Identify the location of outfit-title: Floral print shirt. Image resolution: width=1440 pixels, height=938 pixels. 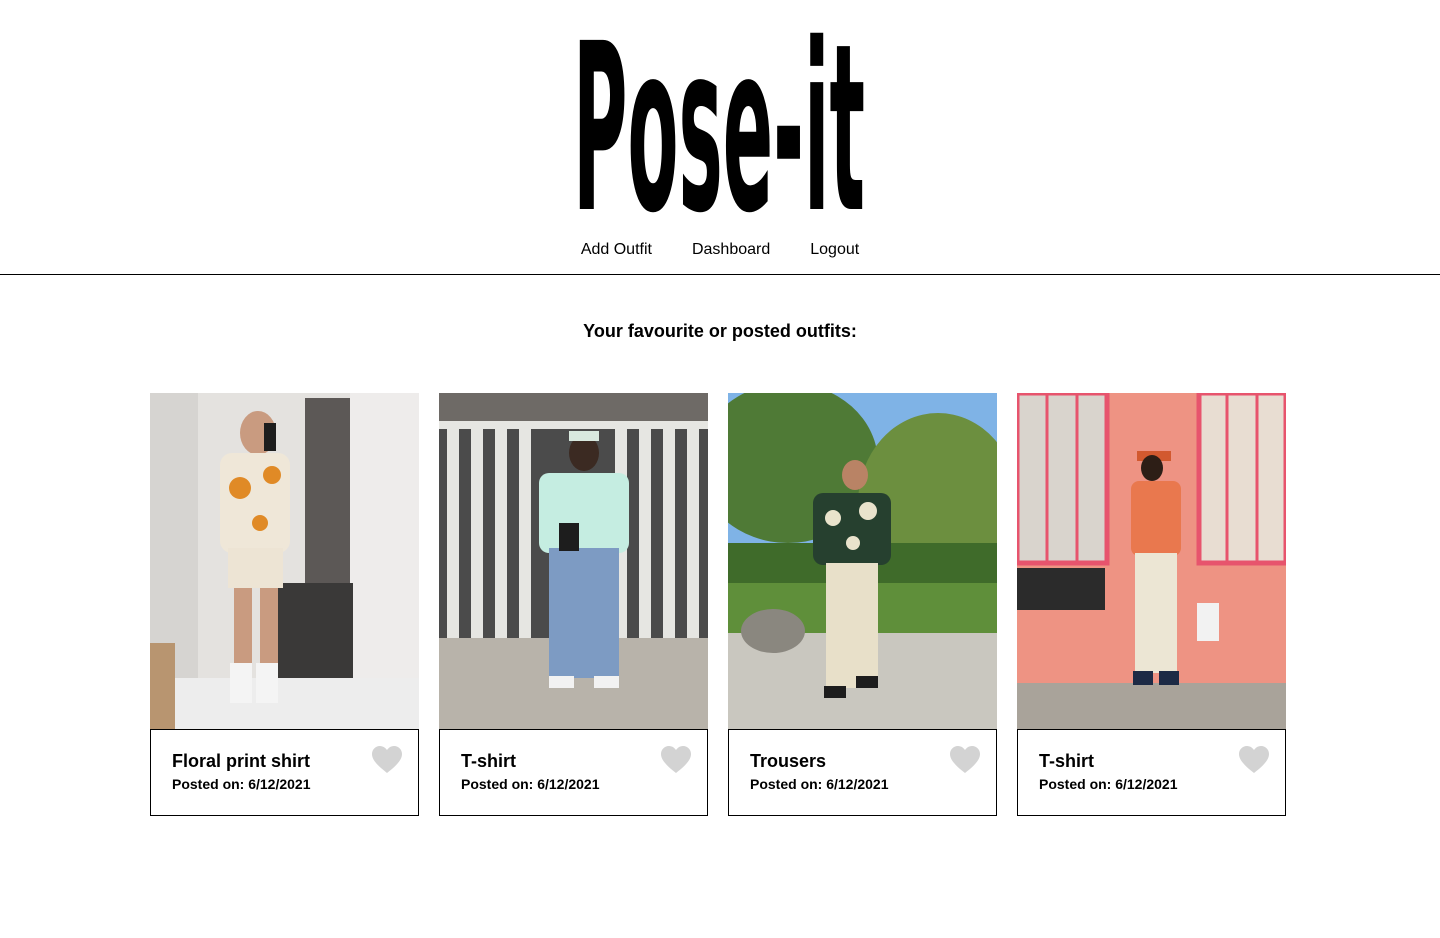
(241, 761).